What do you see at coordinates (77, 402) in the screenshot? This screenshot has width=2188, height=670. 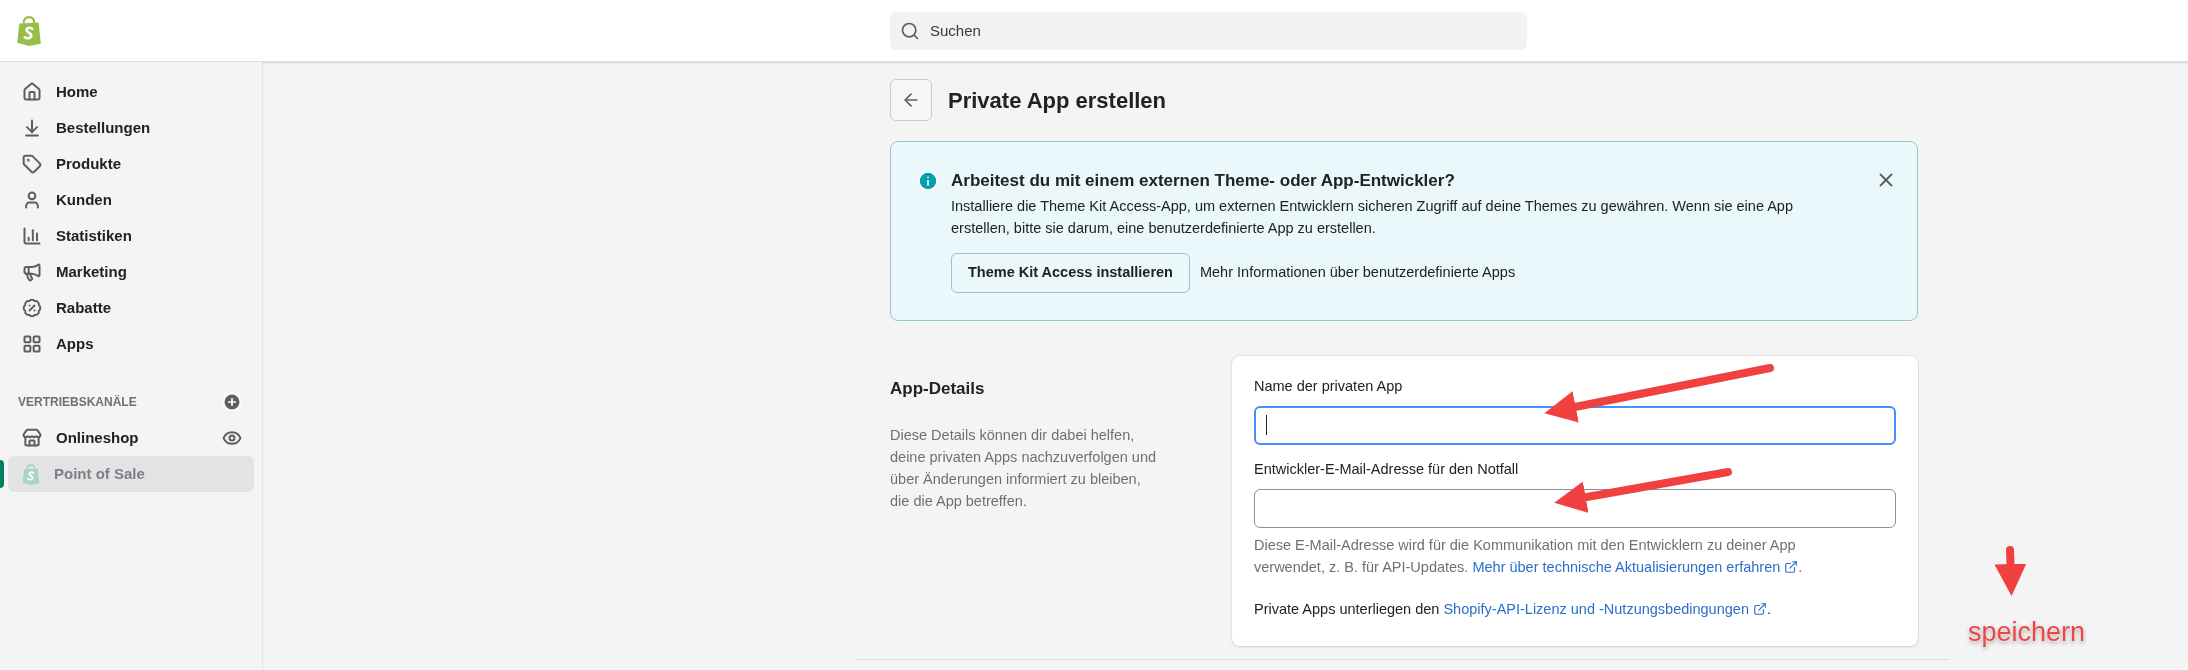 I see `section-heading: VERTRIEBSKANÄLE` at bounding box center [77, 402].